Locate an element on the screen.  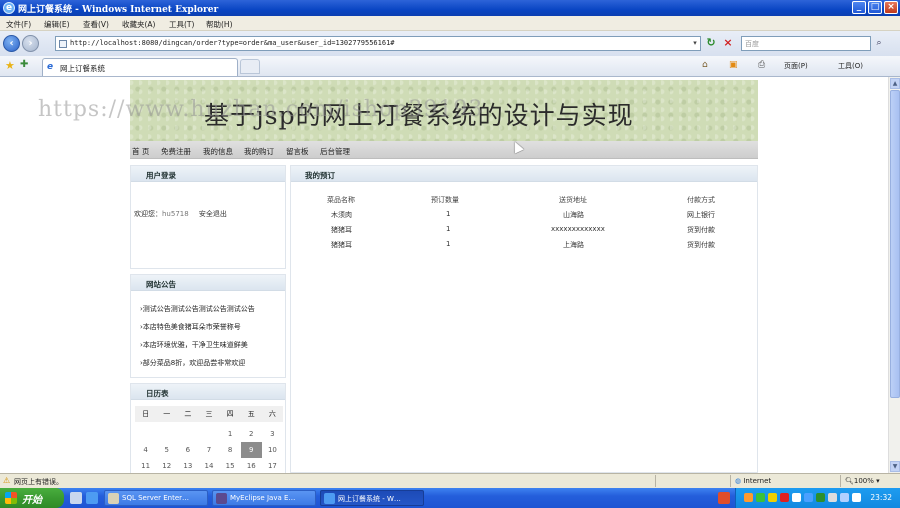
menu-view: 查看(V) is located at coordinates (96, 24).